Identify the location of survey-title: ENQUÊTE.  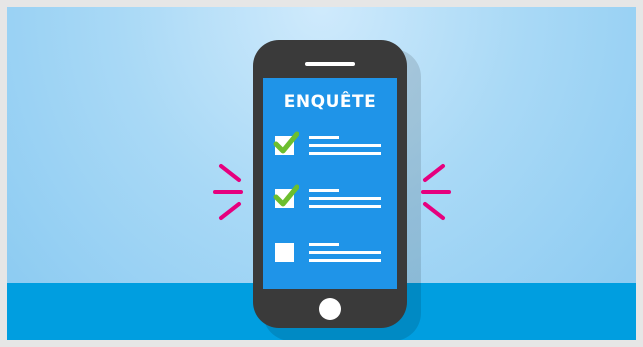
(330, 102).